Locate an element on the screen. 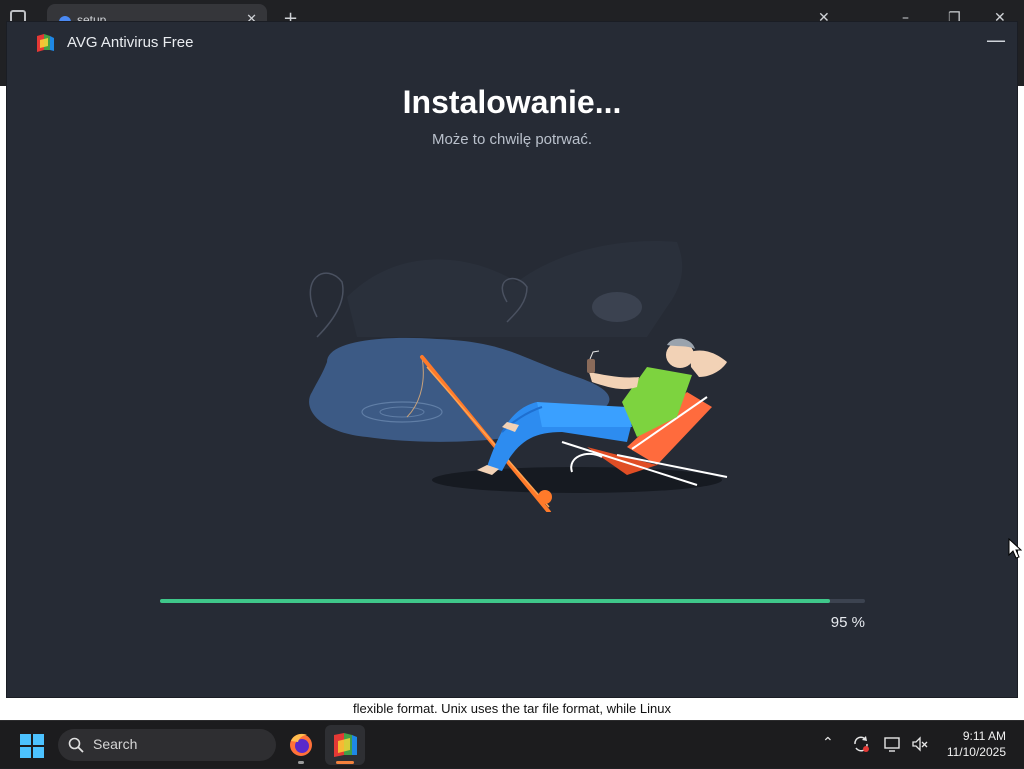 This screenshot has width=1024, height=769. search-placeholder: Search is located at coordinates (115, 744).